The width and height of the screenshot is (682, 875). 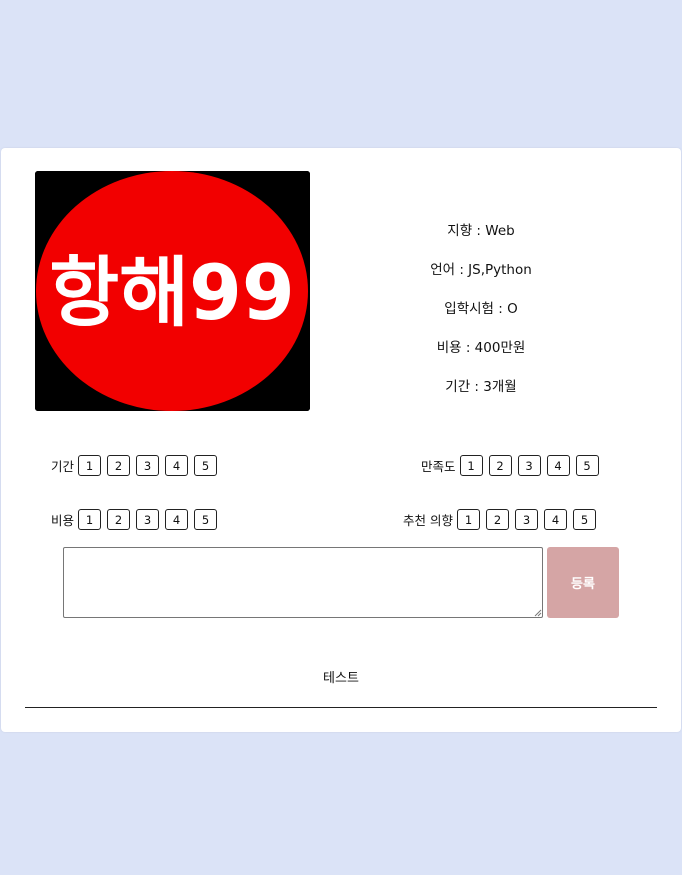 I want to click on rating-recommend-5: 5, so click(x=584, y=519).